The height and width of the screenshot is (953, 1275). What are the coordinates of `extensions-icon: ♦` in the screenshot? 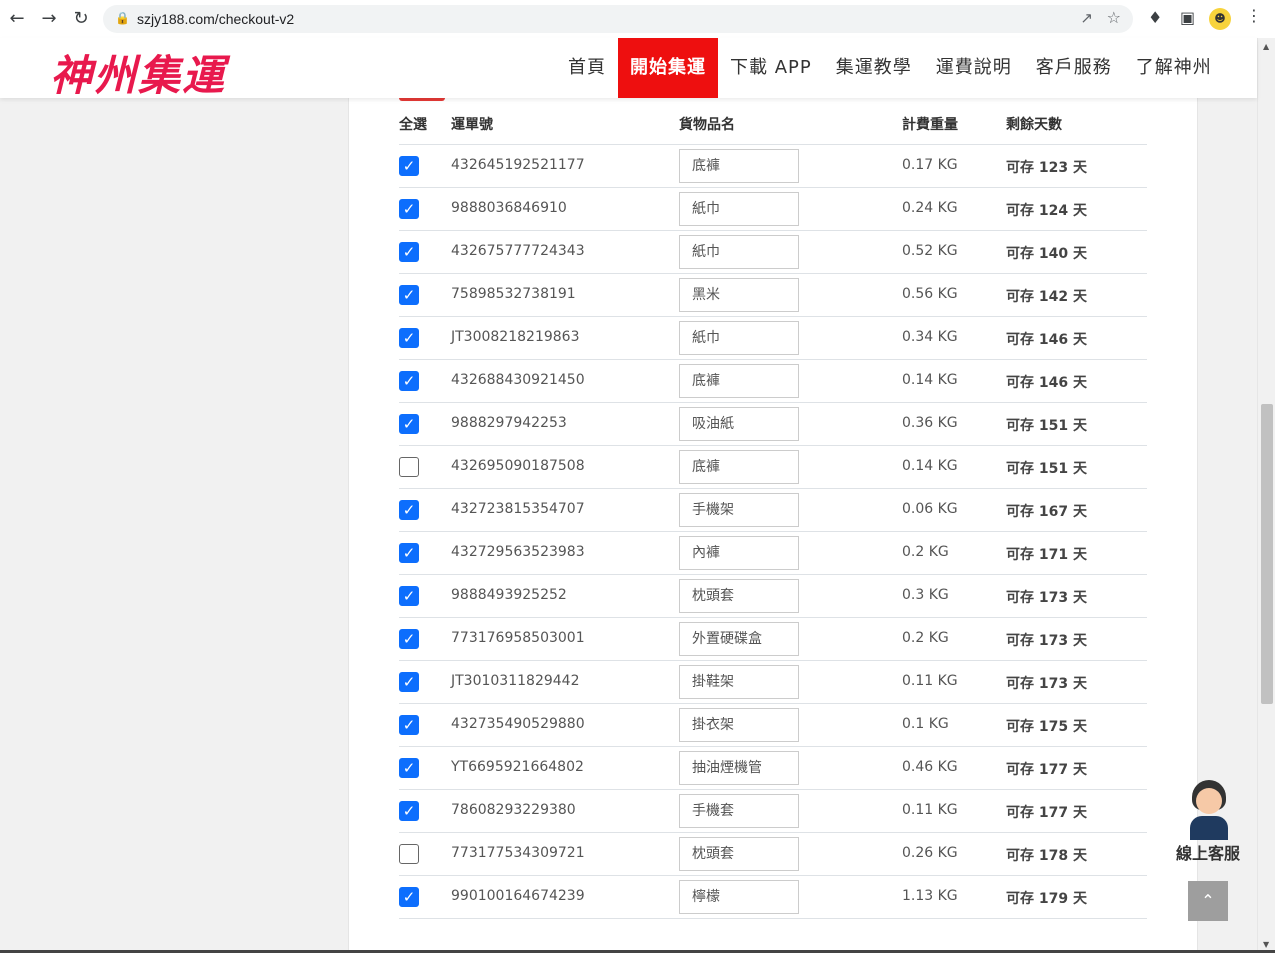 It's located at (1155, 17).